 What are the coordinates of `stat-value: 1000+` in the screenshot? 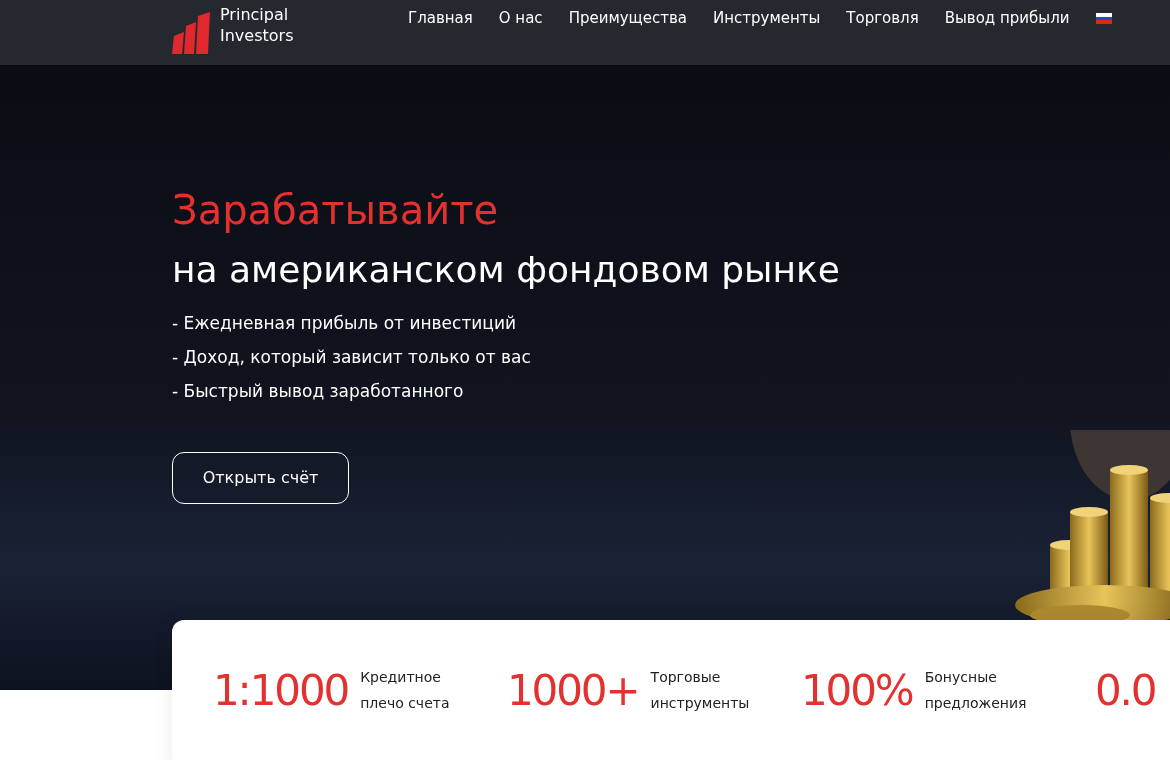 It's located at (573, 690).